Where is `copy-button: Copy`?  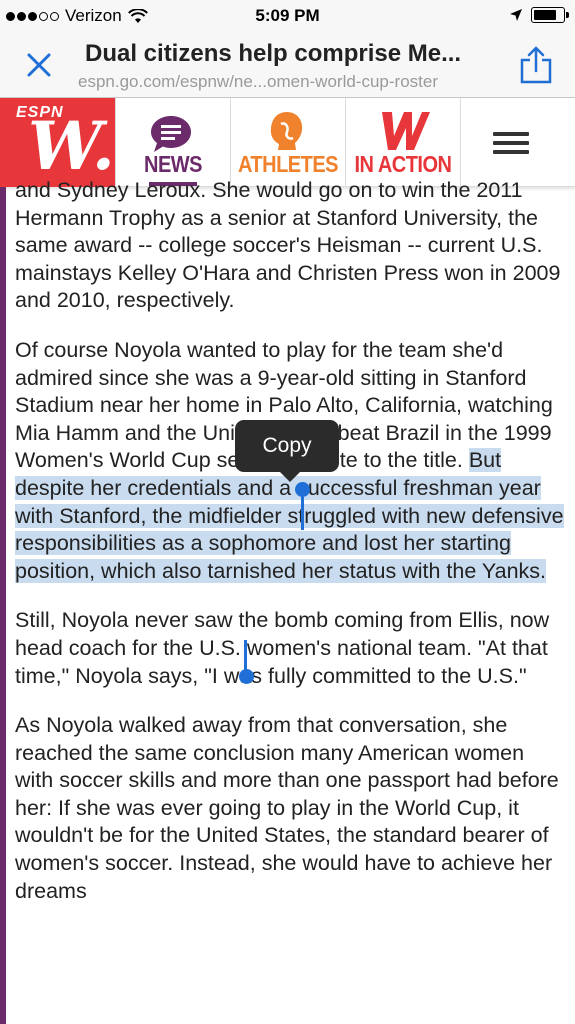
copy-button: Copy is located at coordinates (287, 451).